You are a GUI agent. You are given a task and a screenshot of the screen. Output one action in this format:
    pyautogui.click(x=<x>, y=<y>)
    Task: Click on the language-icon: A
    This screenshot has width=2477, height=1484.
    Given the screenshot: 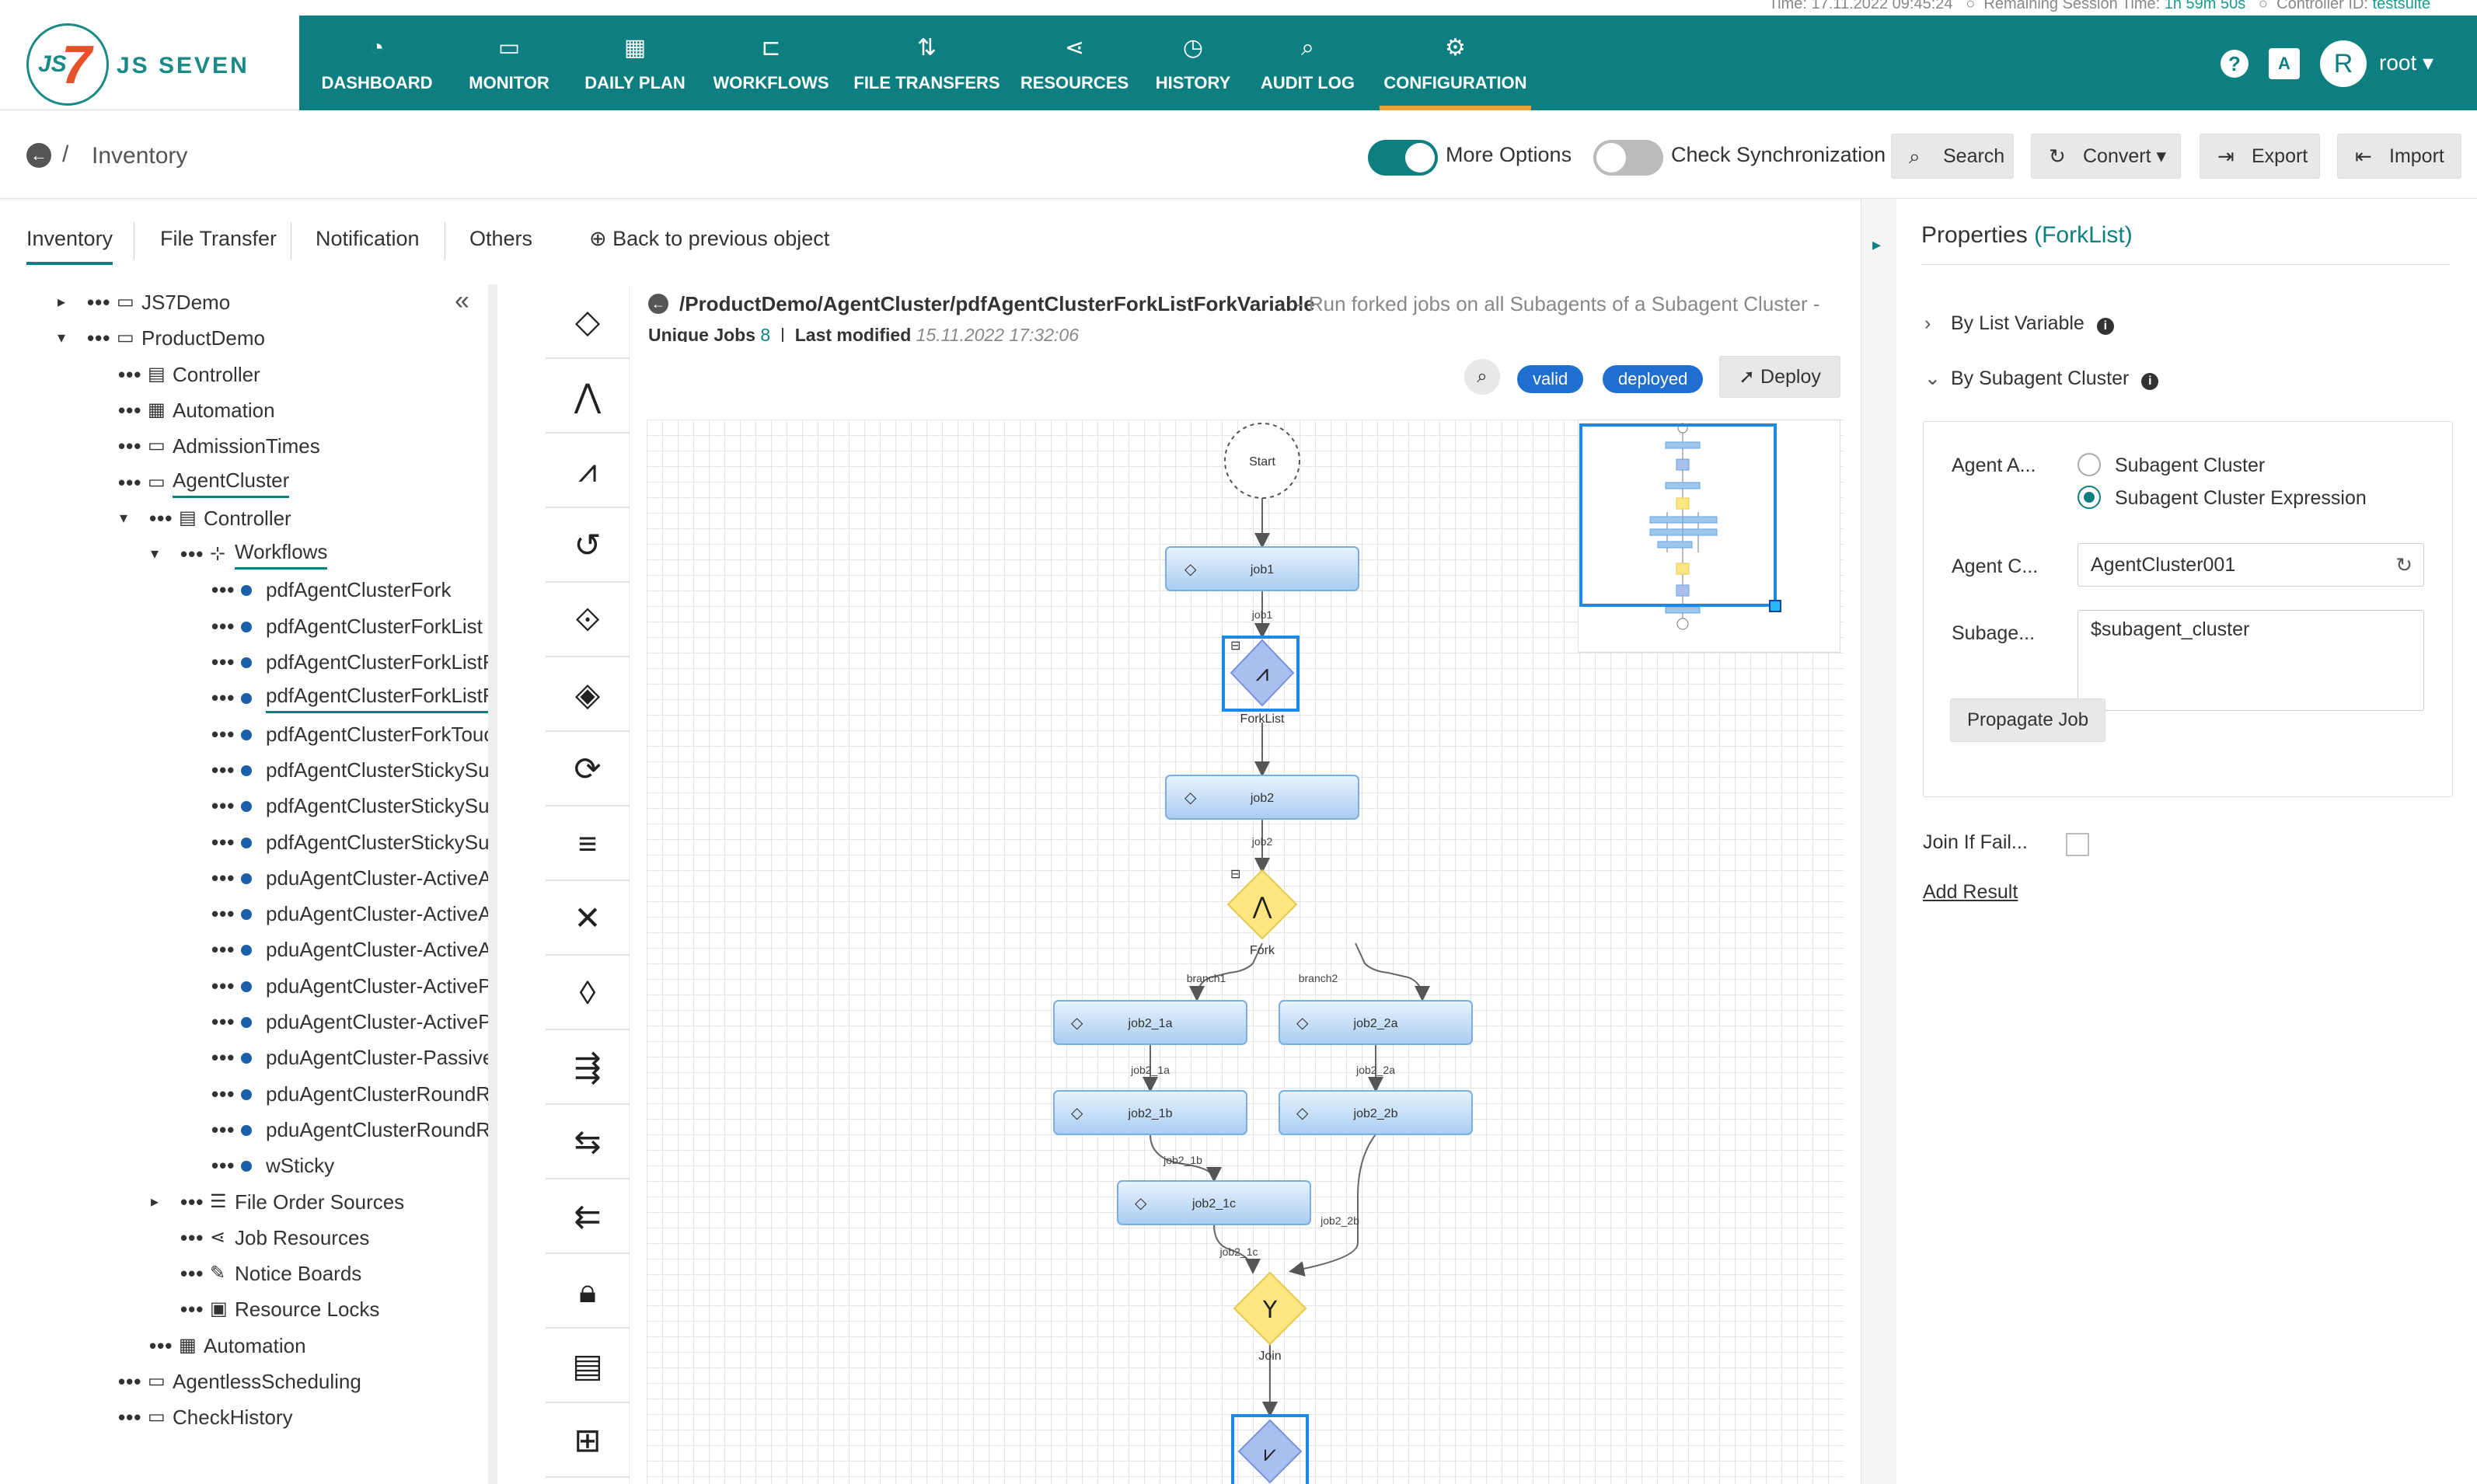 What is the action you would take?
    pyautogui.click(x=2284, y=63)
    